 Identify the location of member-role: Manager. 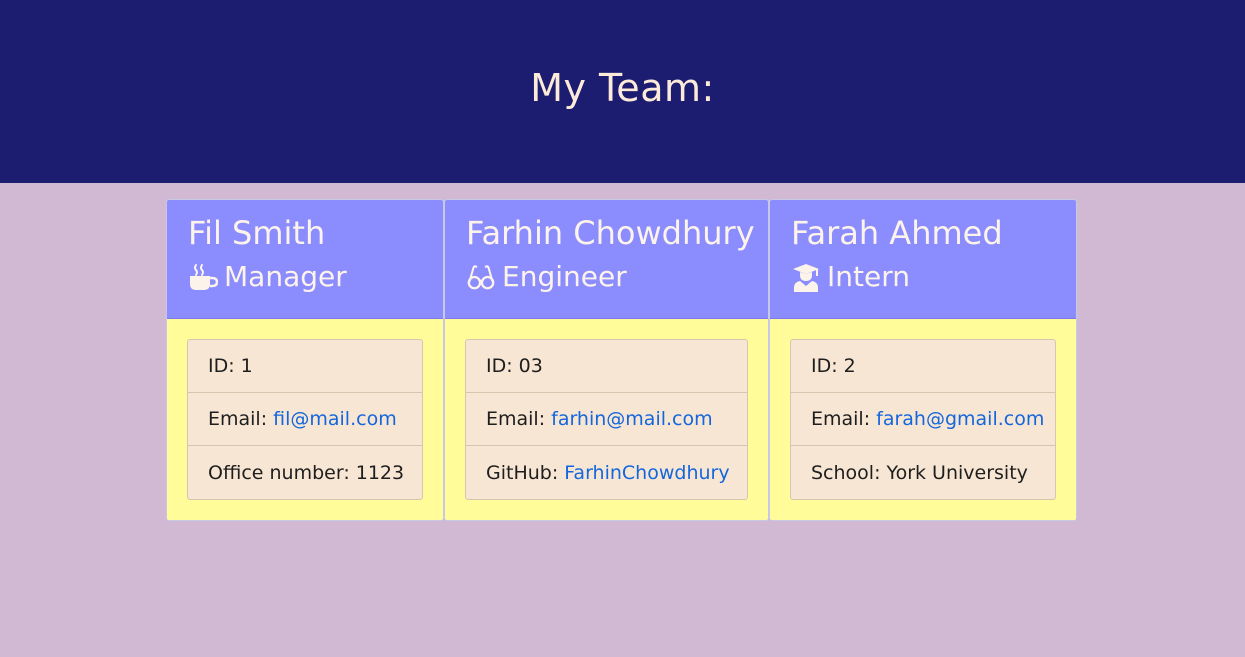
(315, 277).